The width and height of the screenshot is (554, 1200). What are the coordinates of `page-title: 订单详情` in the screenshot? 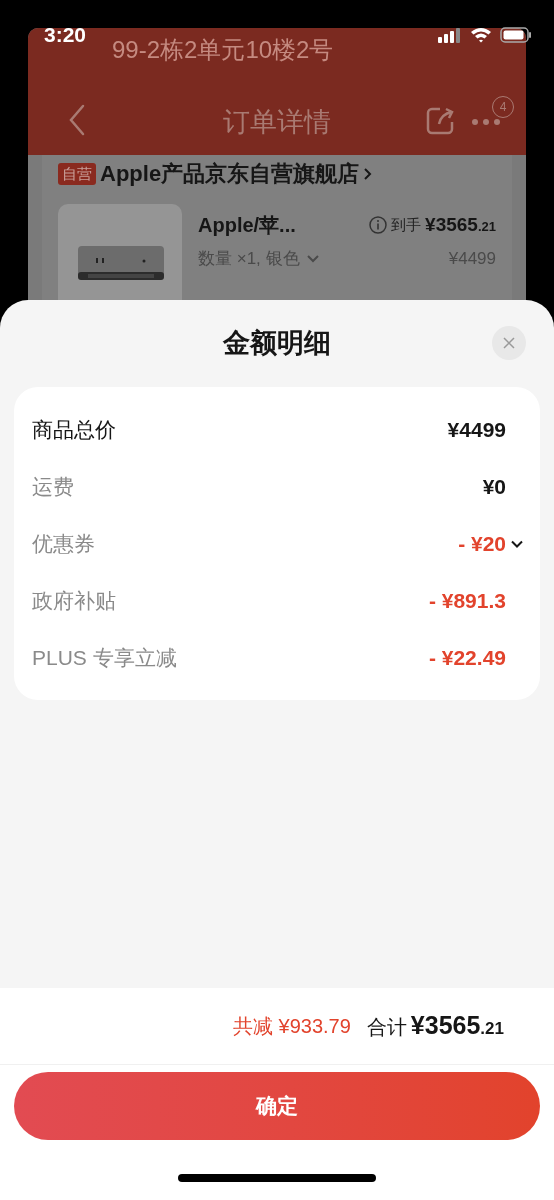 It's located at (277, 122).